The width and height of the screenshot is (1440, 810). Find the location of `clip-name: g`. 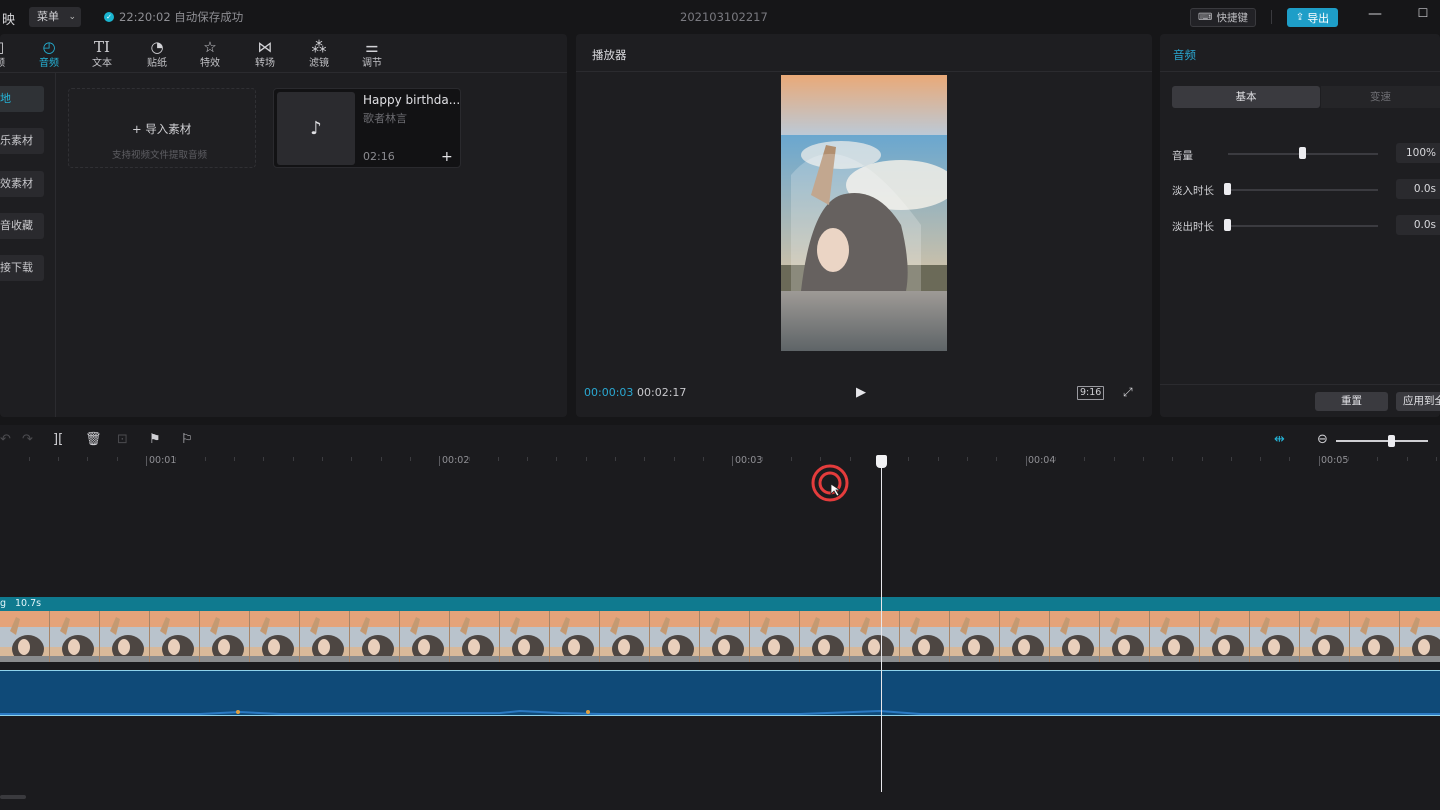

clip-name: g is located at coordinates (3, 603).